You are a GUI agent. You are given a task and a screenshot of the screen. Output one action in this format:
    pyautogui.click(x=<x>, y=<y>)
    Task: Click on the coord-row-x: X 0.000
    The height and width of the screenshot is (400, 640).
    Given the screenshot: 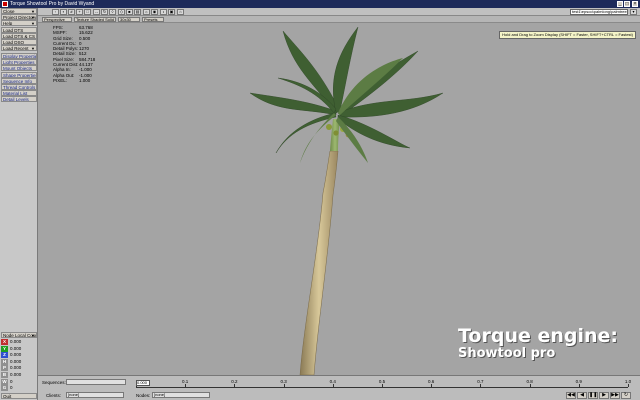 What is the action you would take?
    pyautogui.click(x=19, y=342)
    